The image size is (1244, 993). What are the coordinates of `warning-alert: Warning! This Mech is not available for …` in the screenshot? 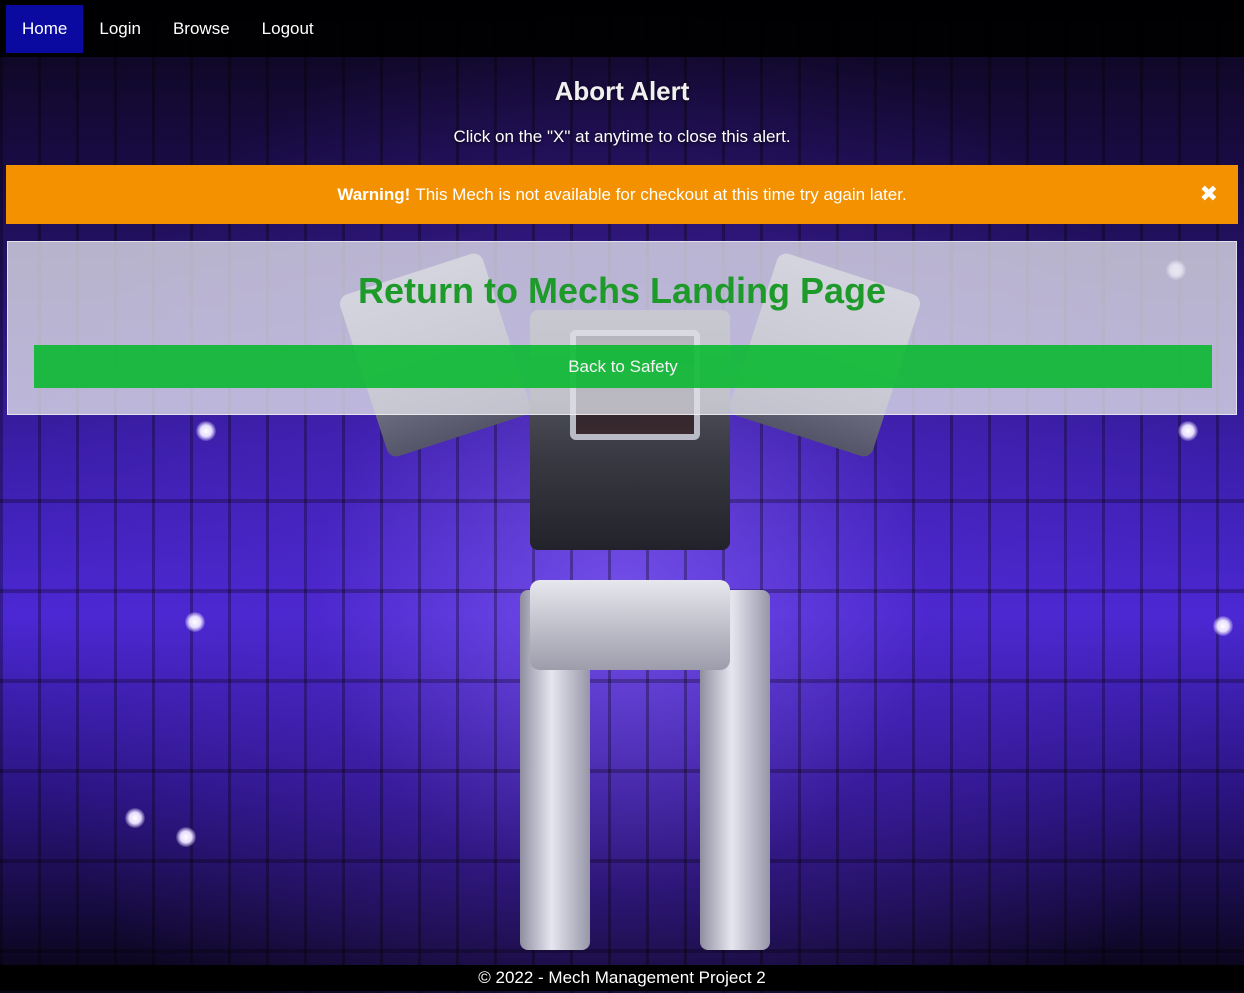 It's located at (622, 194).